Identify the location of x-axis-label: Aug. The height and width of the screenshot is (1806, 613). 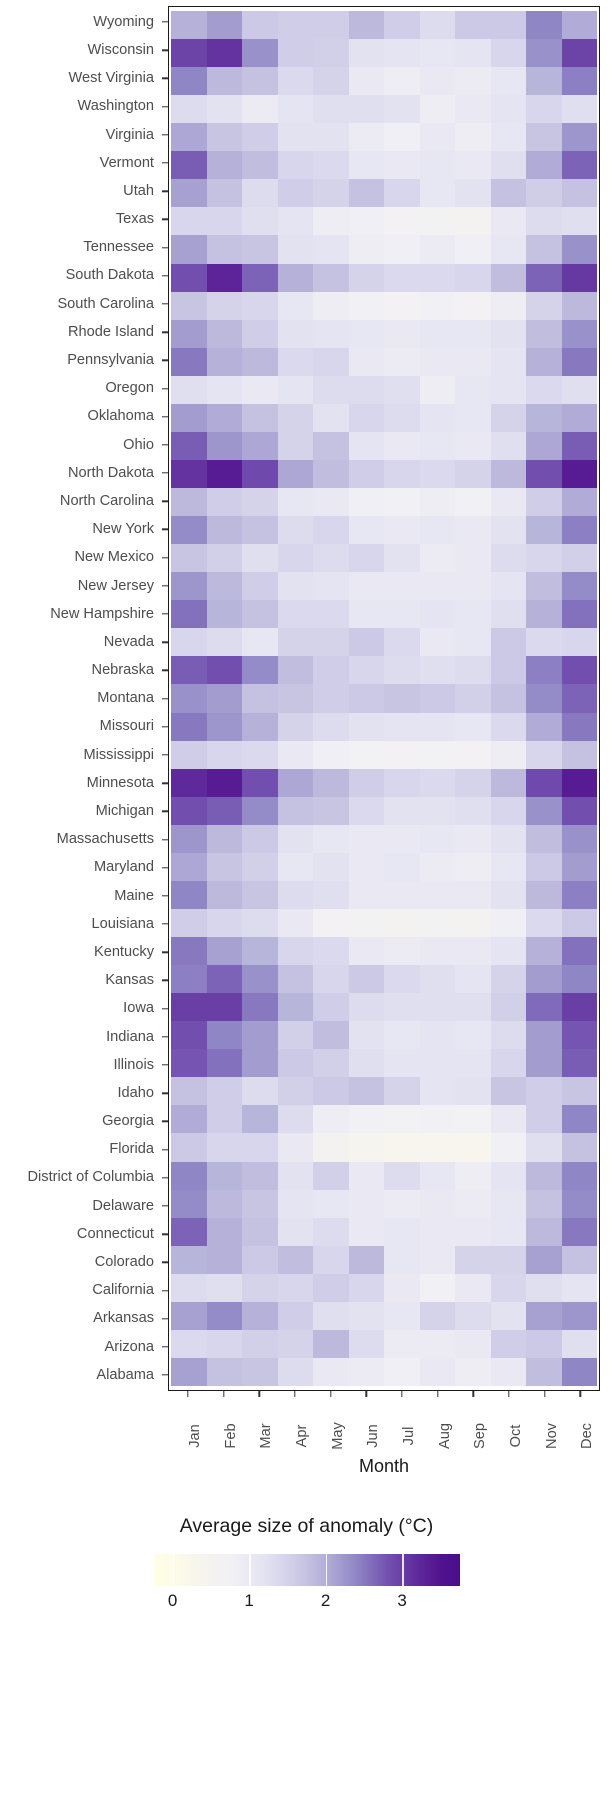
(444, 1436).